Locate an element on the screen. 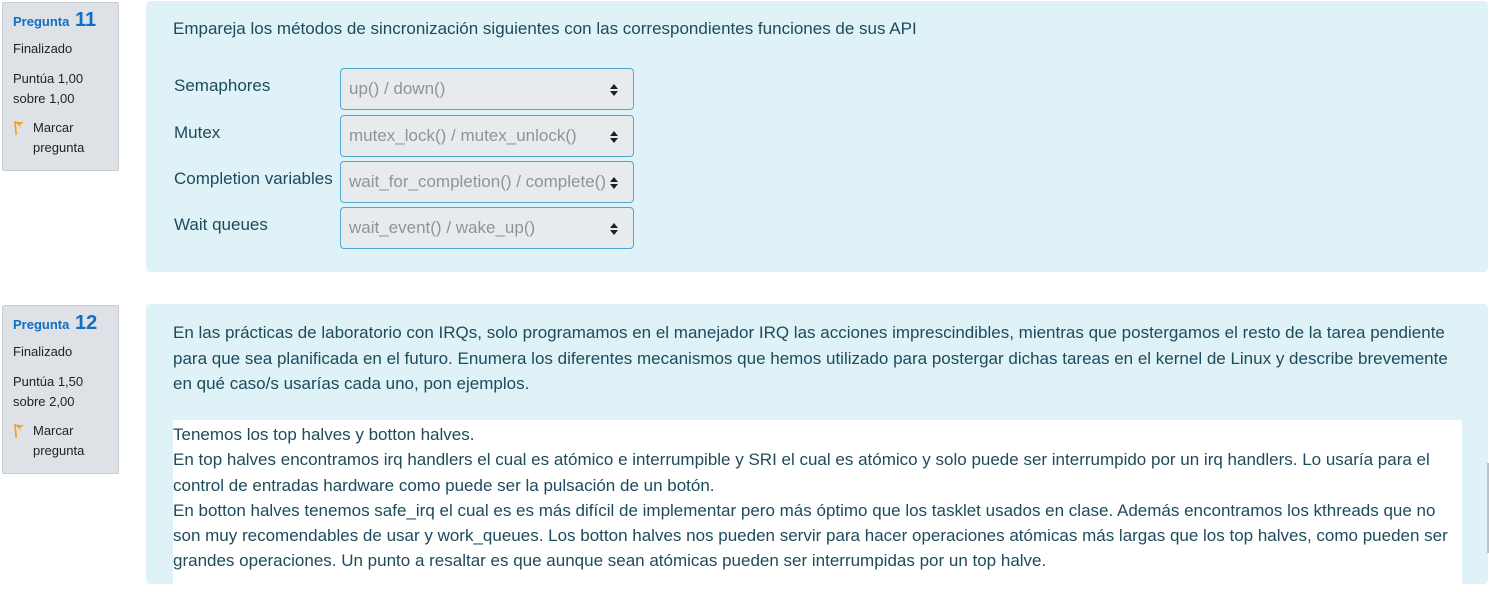 The height and width of the screenshot is (592, 1489). match-select: wait_for_completion() / complete() is located at coordinates (487, 182).